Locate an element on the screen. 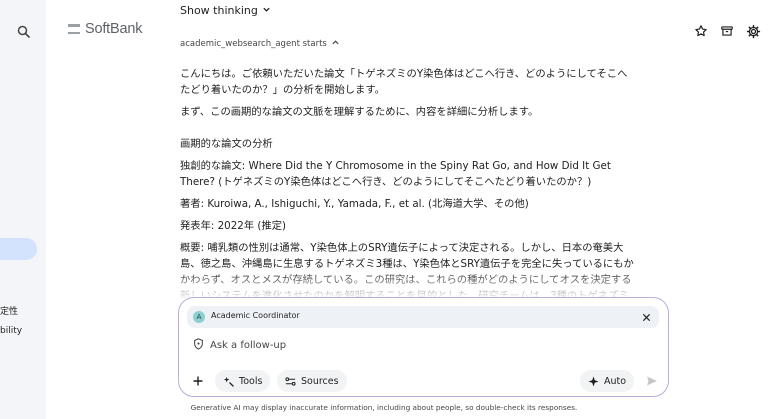 The image size is (768, 419). archive-icon is located at coordinates (727, 31).